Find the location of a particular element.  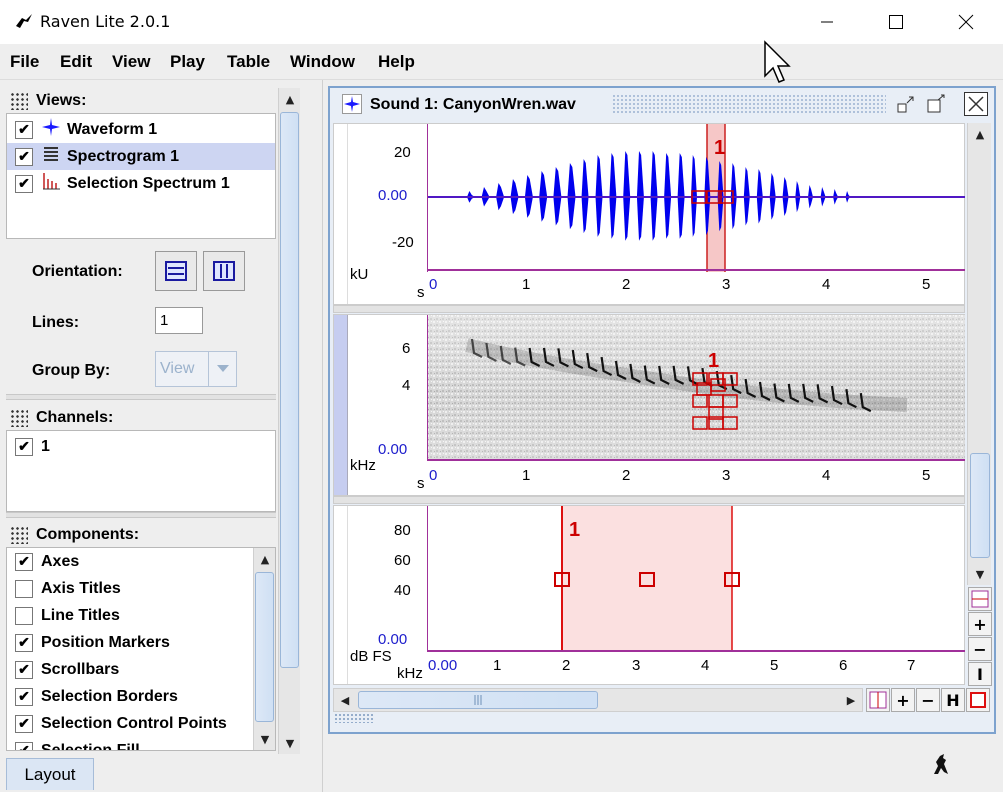

x-unit: kHz is located at coordinates (410, 673).